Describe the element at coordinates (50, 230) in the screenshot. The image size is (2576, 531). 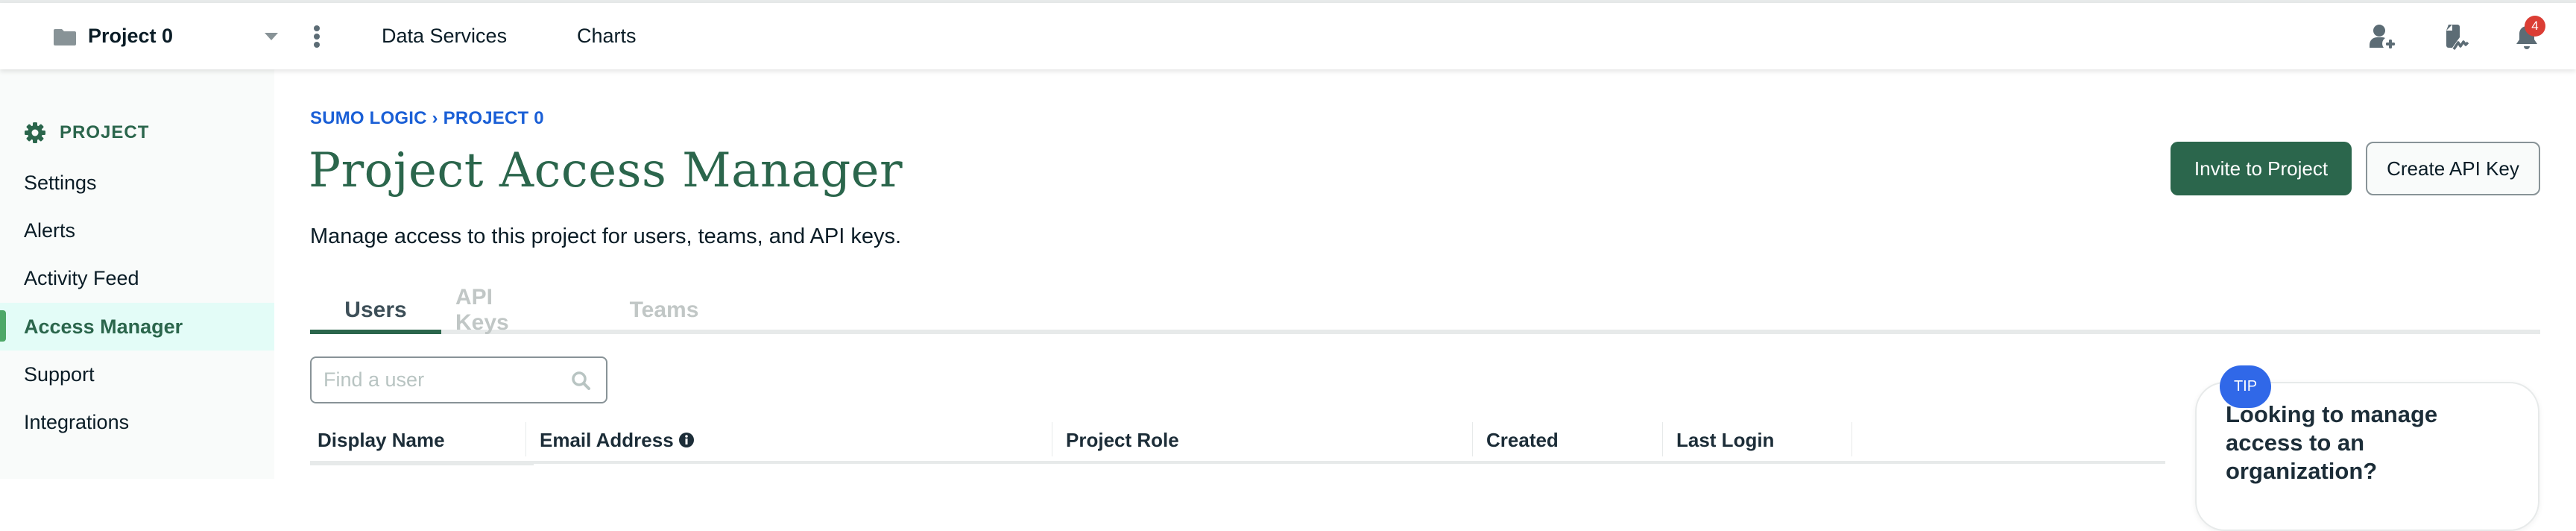
I see `sidebar-item-label: Alerts` at that location.